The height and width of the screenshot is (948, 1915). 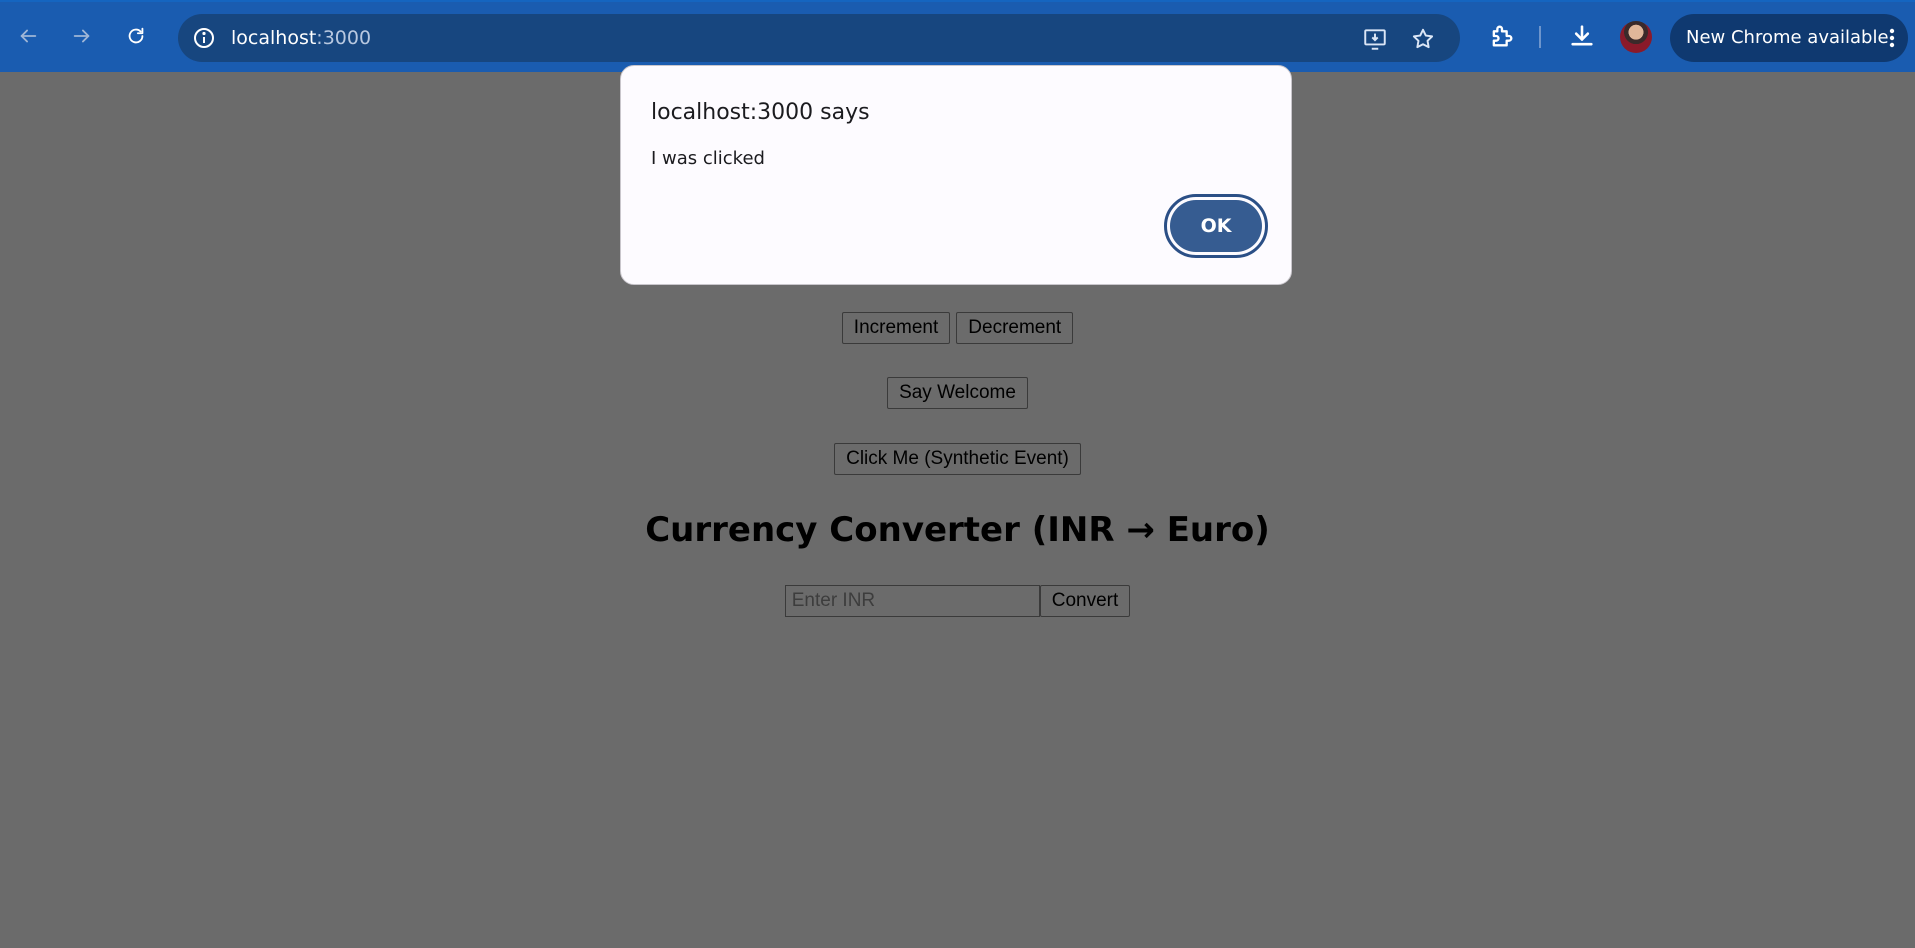 I want to click on url-text: localhost:3000, so click(x=301, y=38).